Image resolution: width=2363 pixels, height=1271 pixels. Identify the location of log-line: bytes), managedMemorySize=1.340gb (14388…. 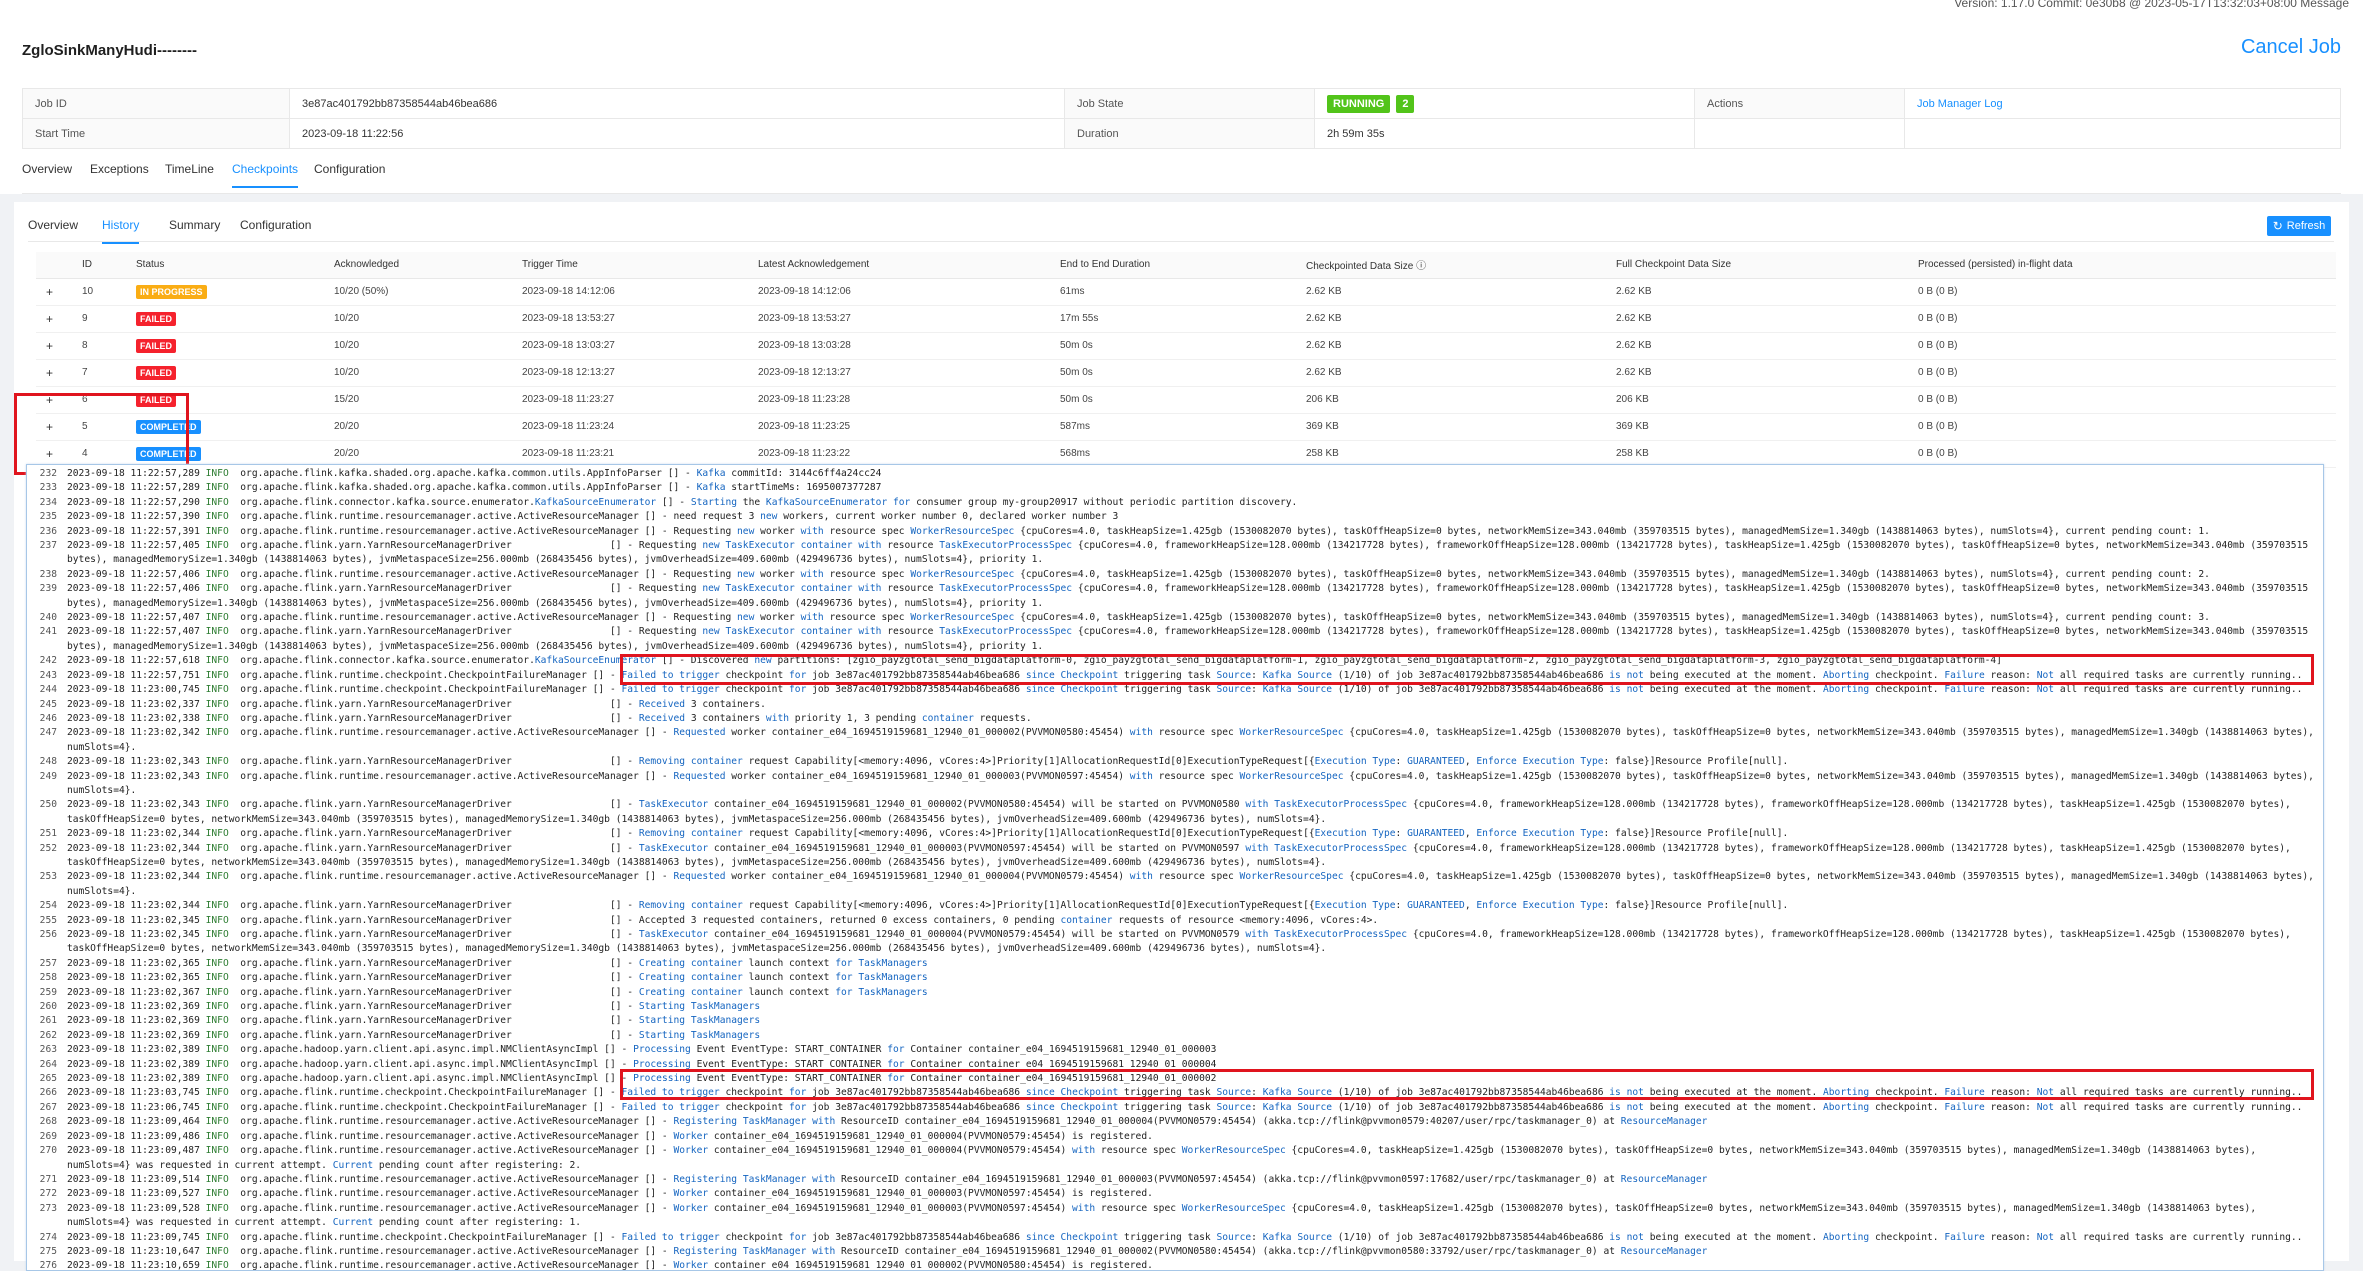
(1175, 647).